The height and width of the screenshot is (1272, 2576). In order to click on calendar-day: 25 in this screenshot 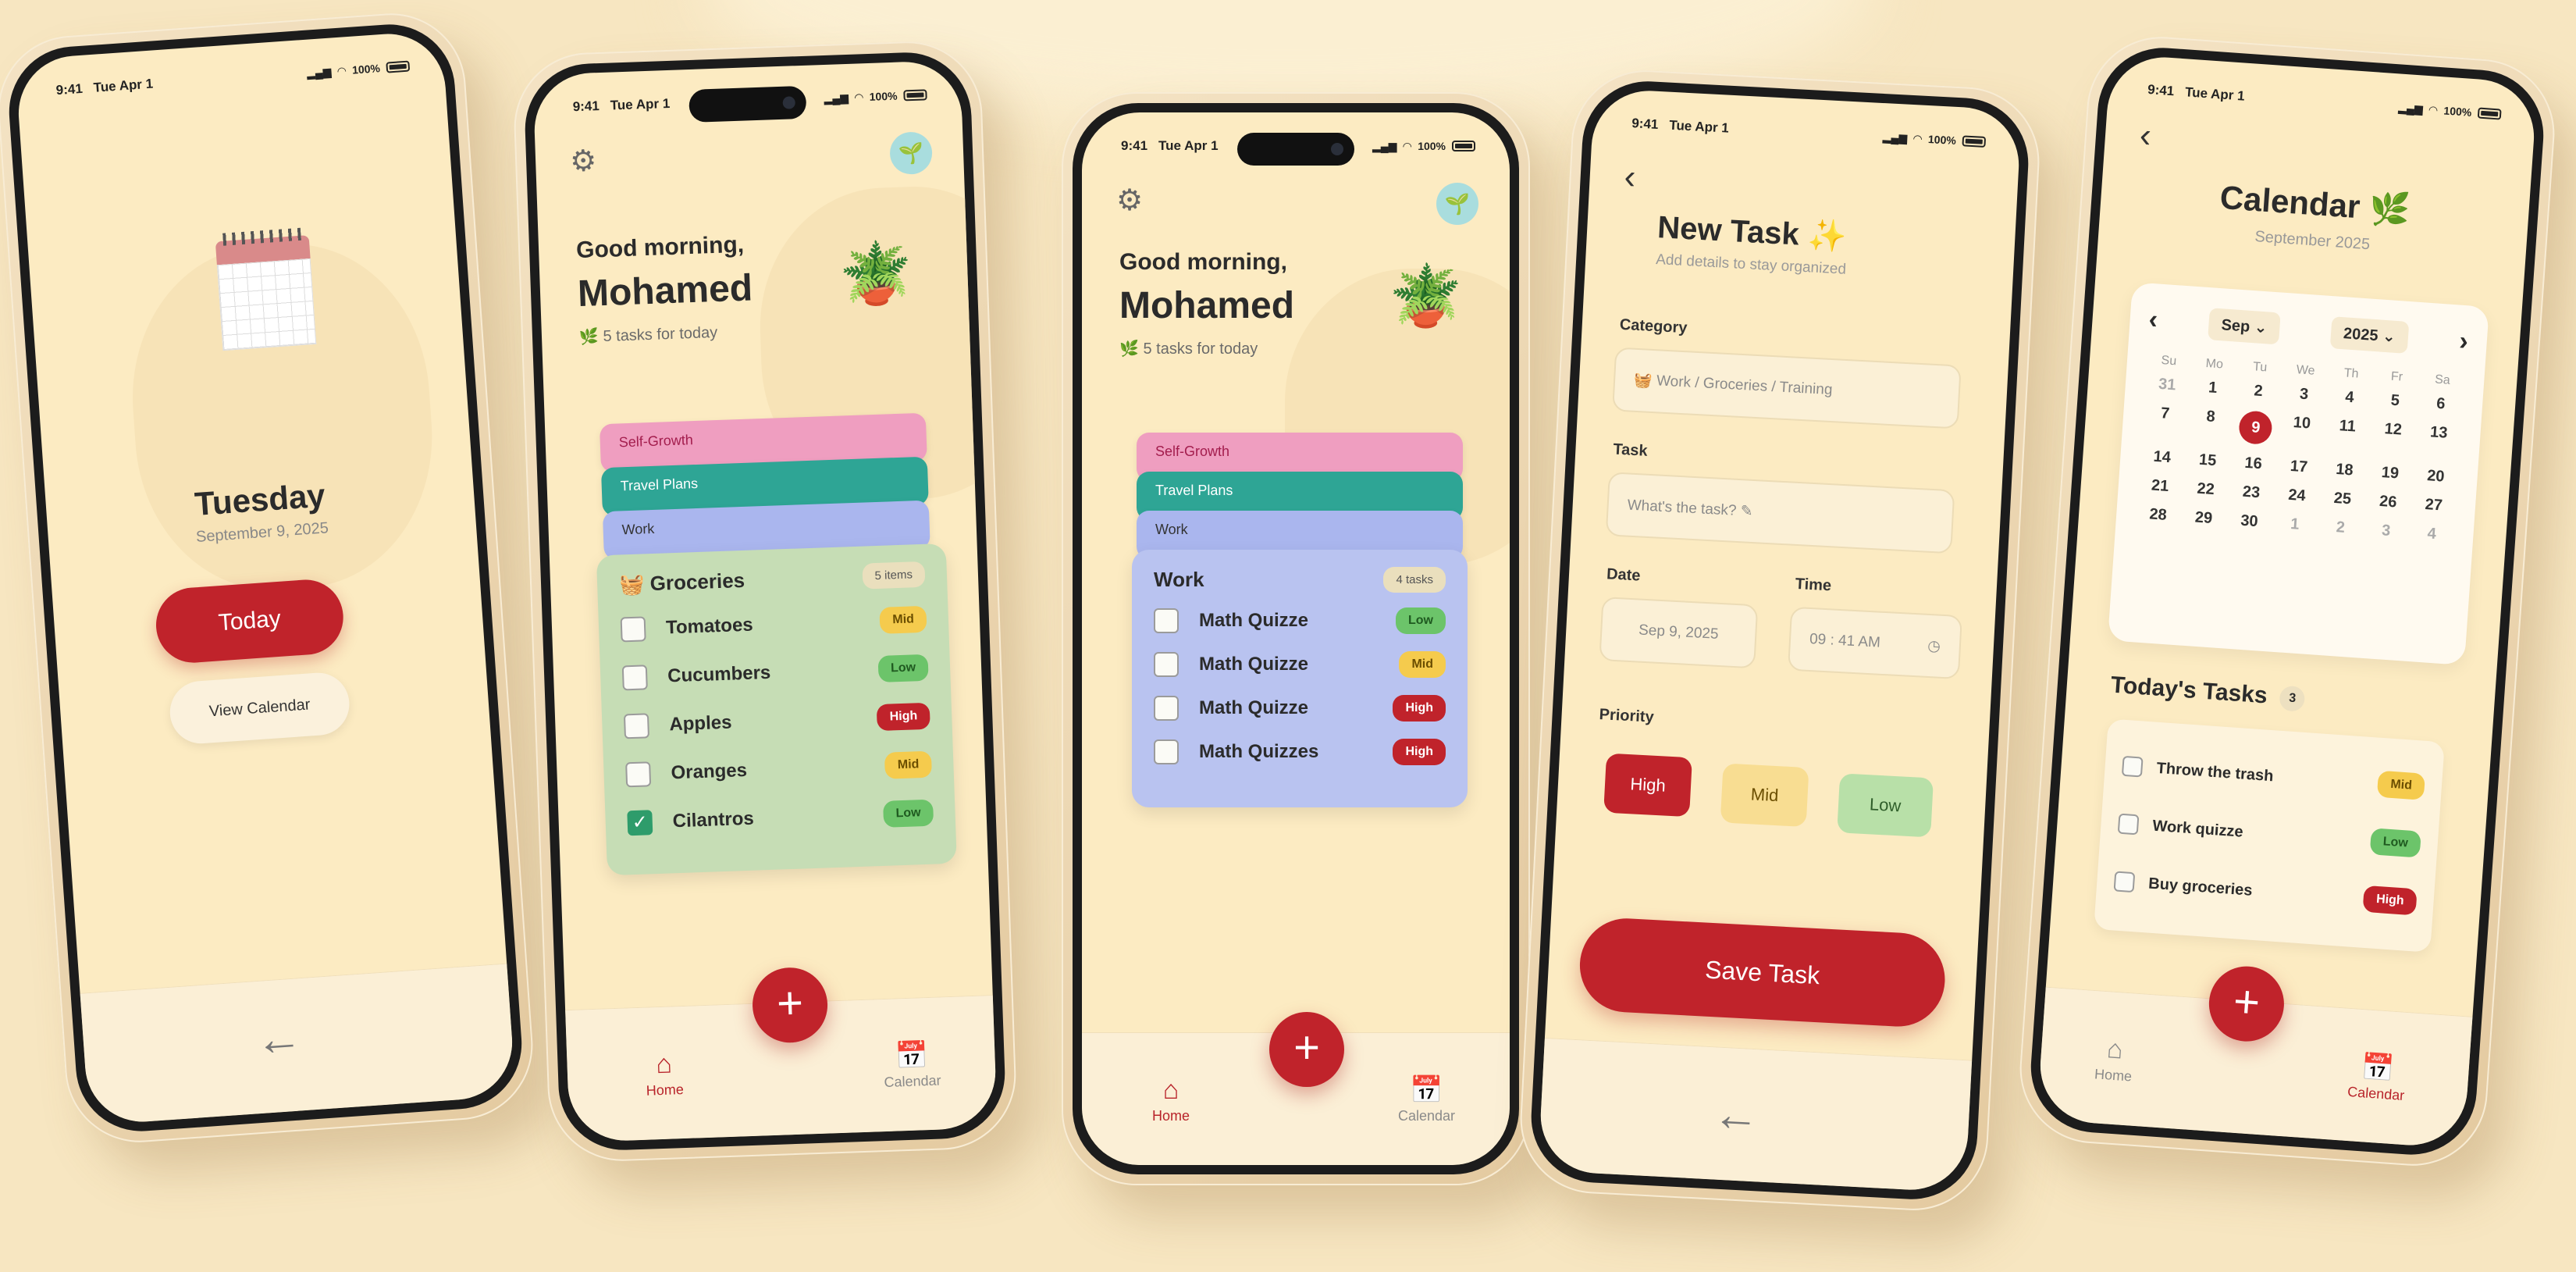, I will do `click(2342, 499)`.